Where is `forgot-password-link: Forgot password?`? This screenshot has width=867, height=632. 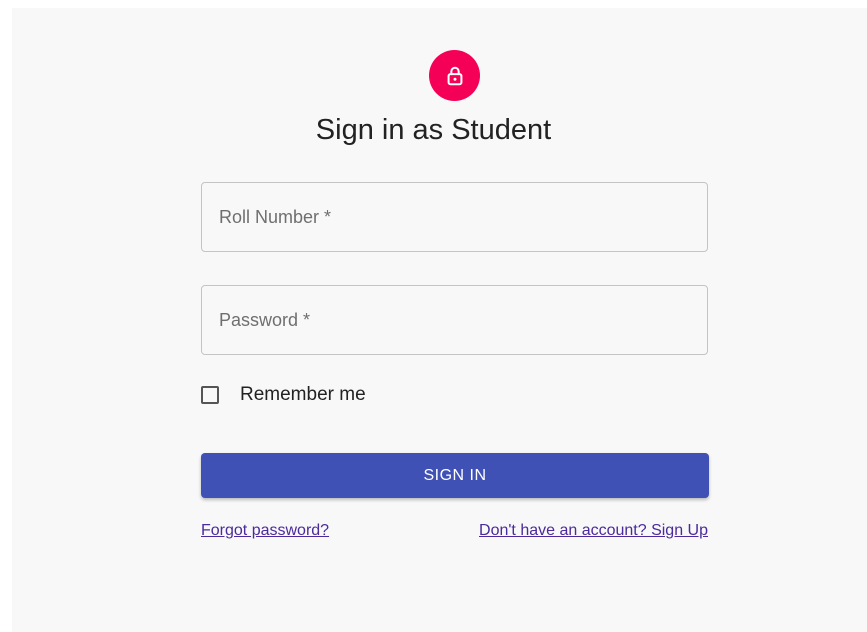
forgot-password-link: Forgot password? is located at coordinates (265, 531).